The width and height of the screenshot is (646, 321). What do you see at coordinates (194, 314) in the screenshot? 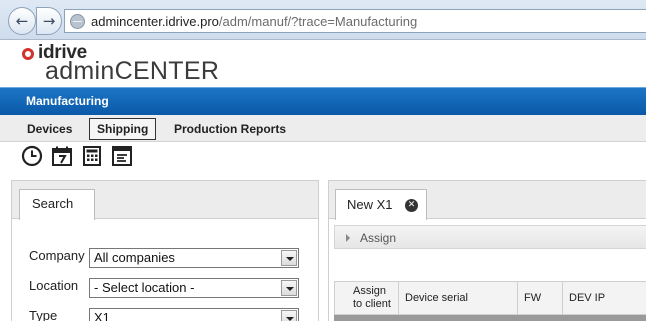
I see `type-select: X1` at bounding box center [194, 314].